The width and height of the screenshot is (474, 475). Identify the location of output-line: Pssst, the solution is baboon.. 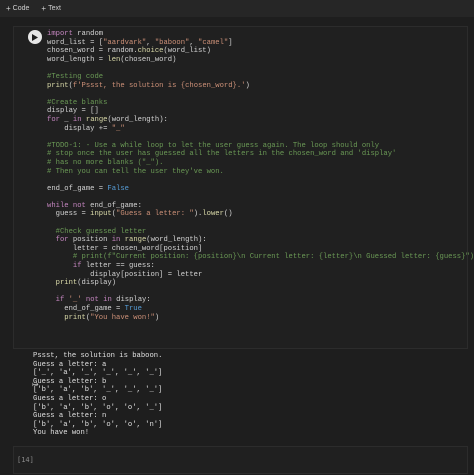
(98, 356).